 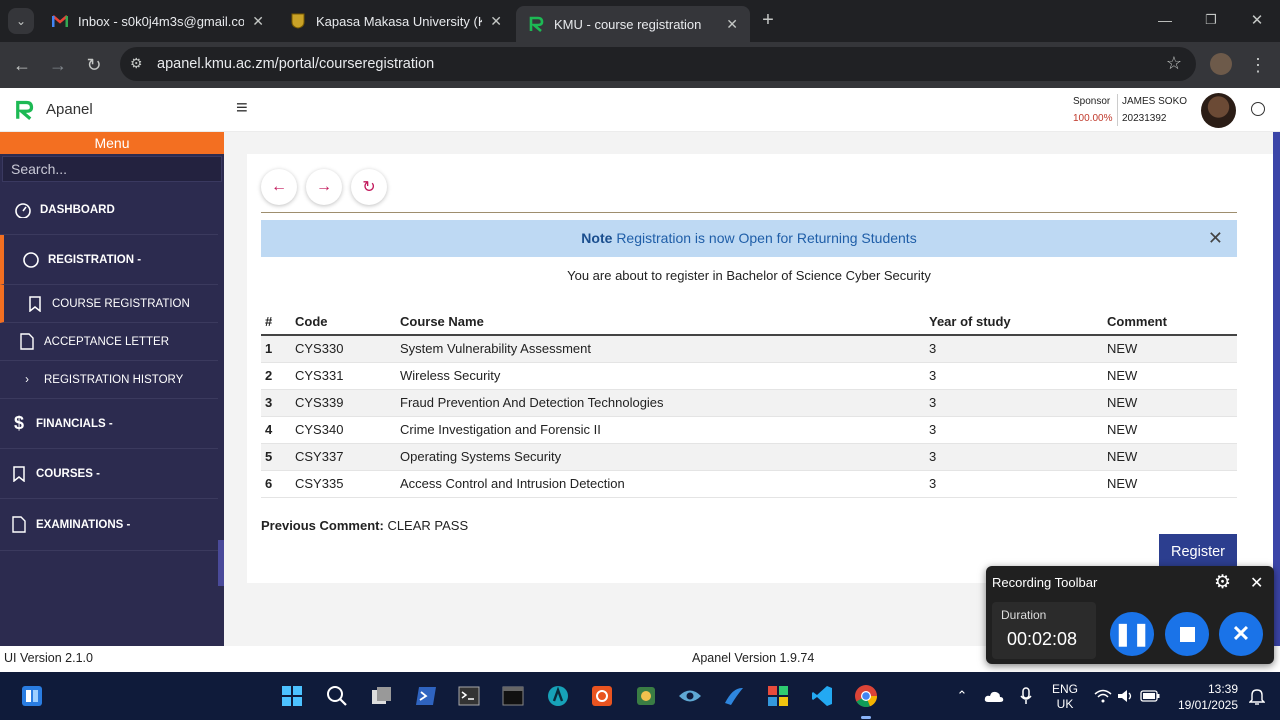 I want to click on widgets-icon, so click(x=32, y=696).